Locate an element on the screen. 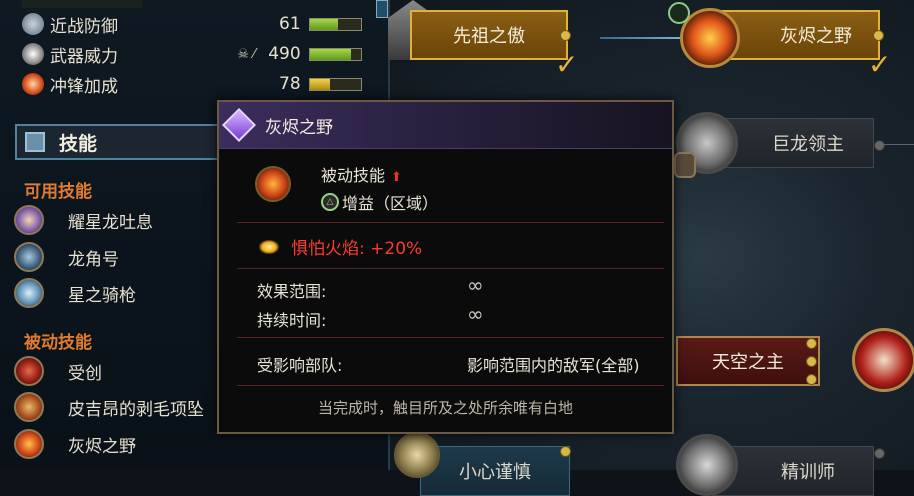  tree-node-label: 天空之主 is located at coordinates (748, 362).